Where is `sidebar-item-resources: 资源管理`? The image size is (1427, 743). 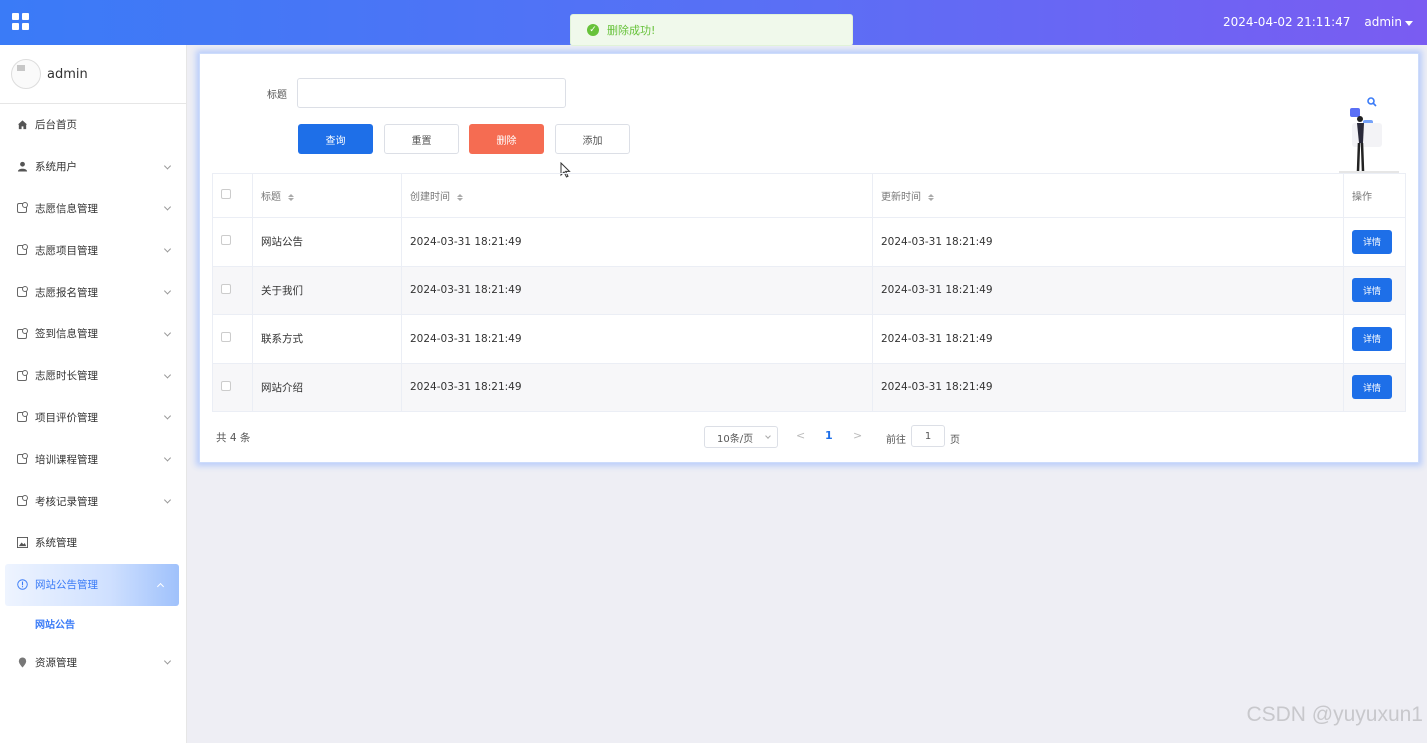
sidebar-item-resources: 资源管理 is located at coordinates (93, 663).